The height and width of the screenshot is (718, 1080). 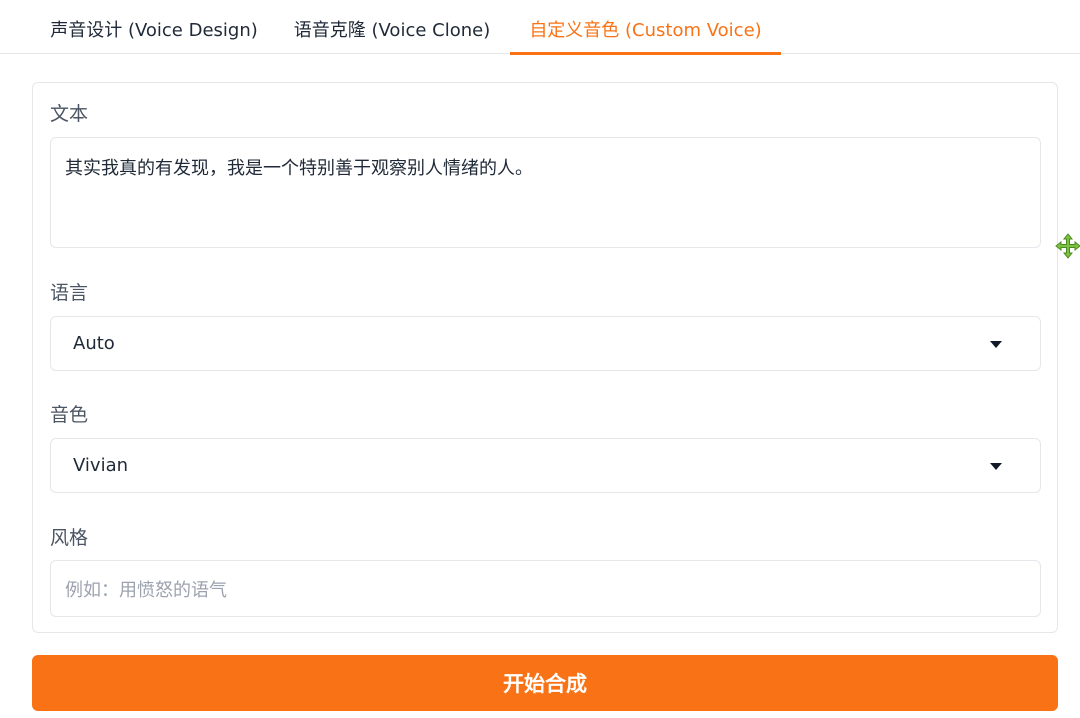 I want to click on style-label: 风格, so click(x=69, y=538).